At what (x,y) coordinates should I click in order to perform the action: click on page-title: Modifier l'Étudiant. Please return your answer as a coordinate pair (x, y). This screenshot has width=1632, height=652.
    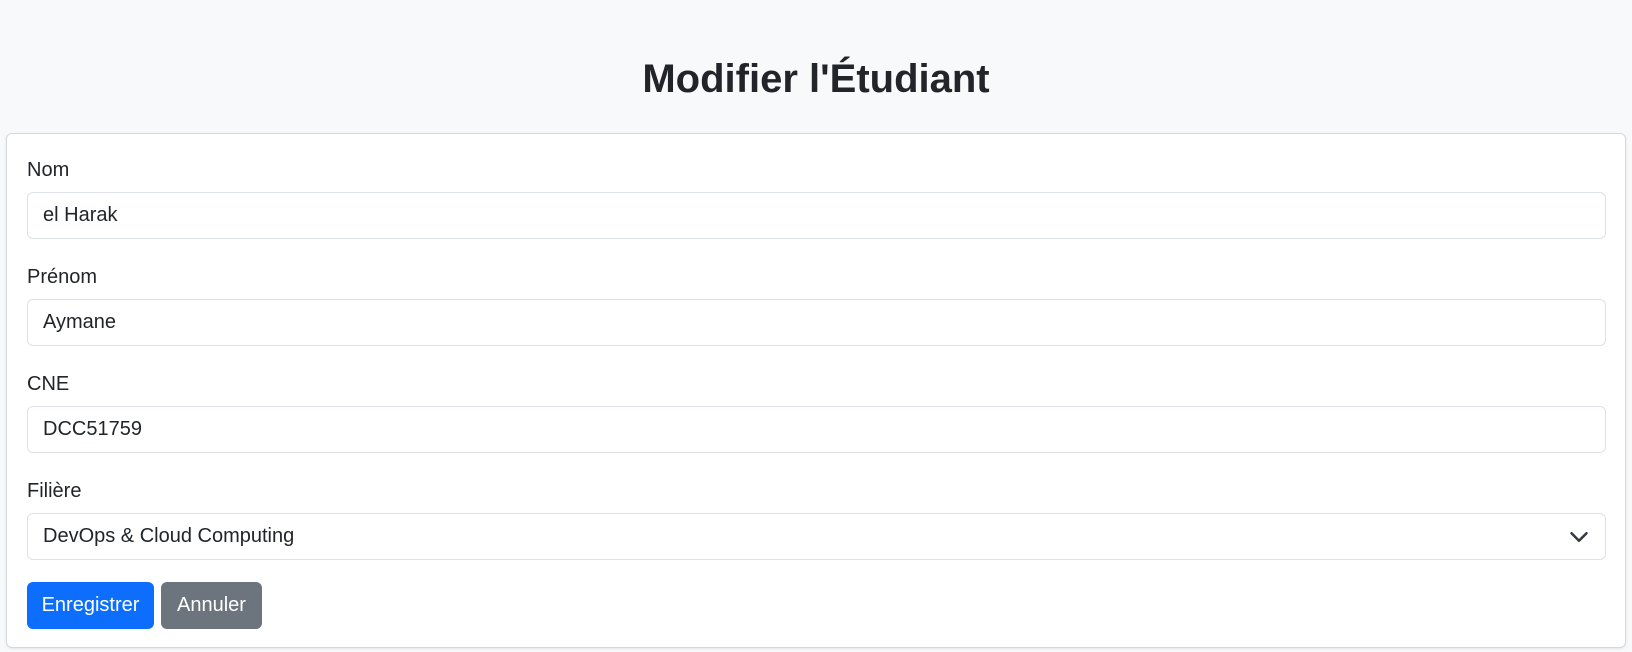
    Looking at the image, I should click on (816, 79).